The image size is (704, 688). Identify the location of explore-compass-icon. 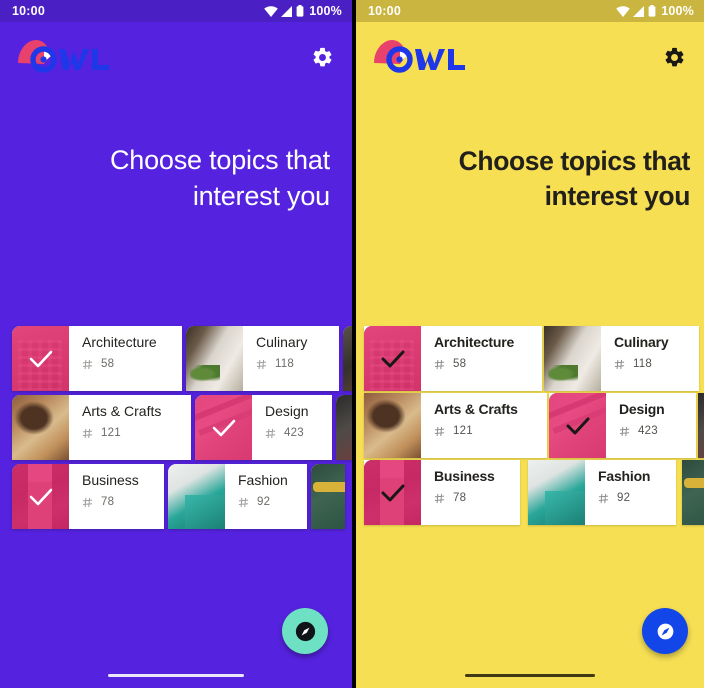
(665, 631).